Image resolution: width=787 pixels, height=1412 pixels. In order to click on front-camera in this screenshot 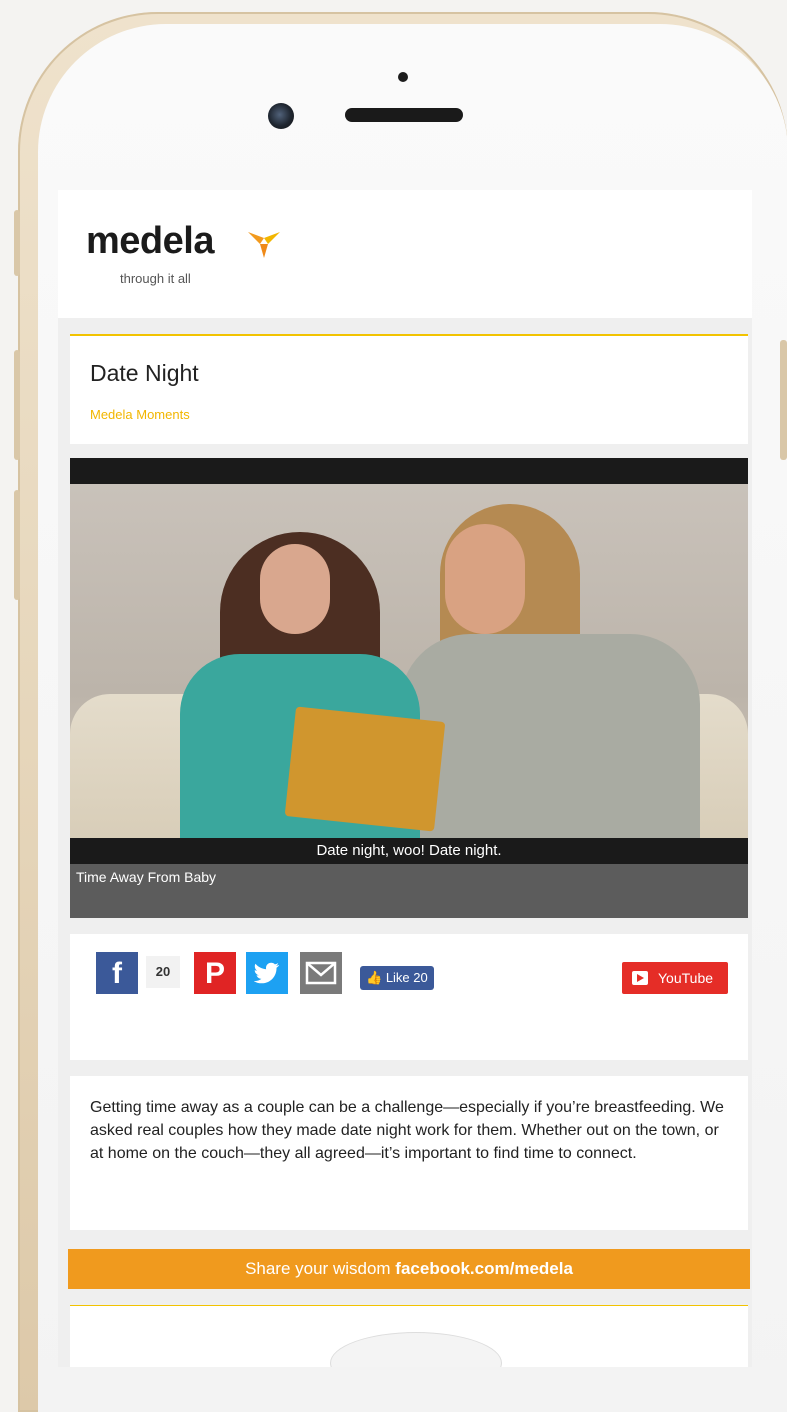, I will do `click(281, 116)`.